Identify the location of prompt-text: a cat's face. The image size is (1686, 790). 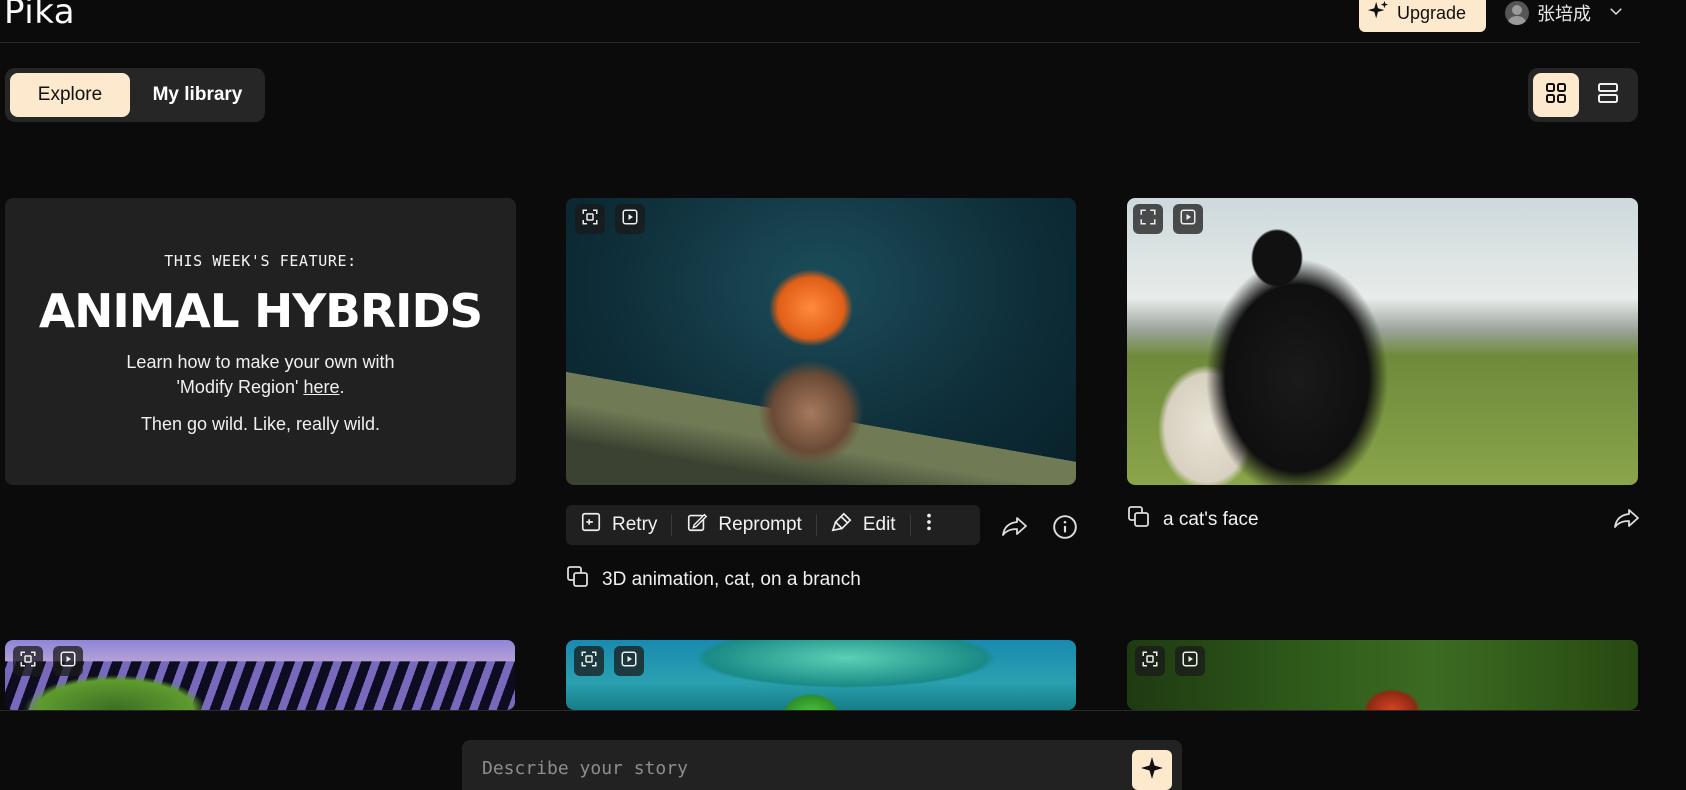
(1211, 519).